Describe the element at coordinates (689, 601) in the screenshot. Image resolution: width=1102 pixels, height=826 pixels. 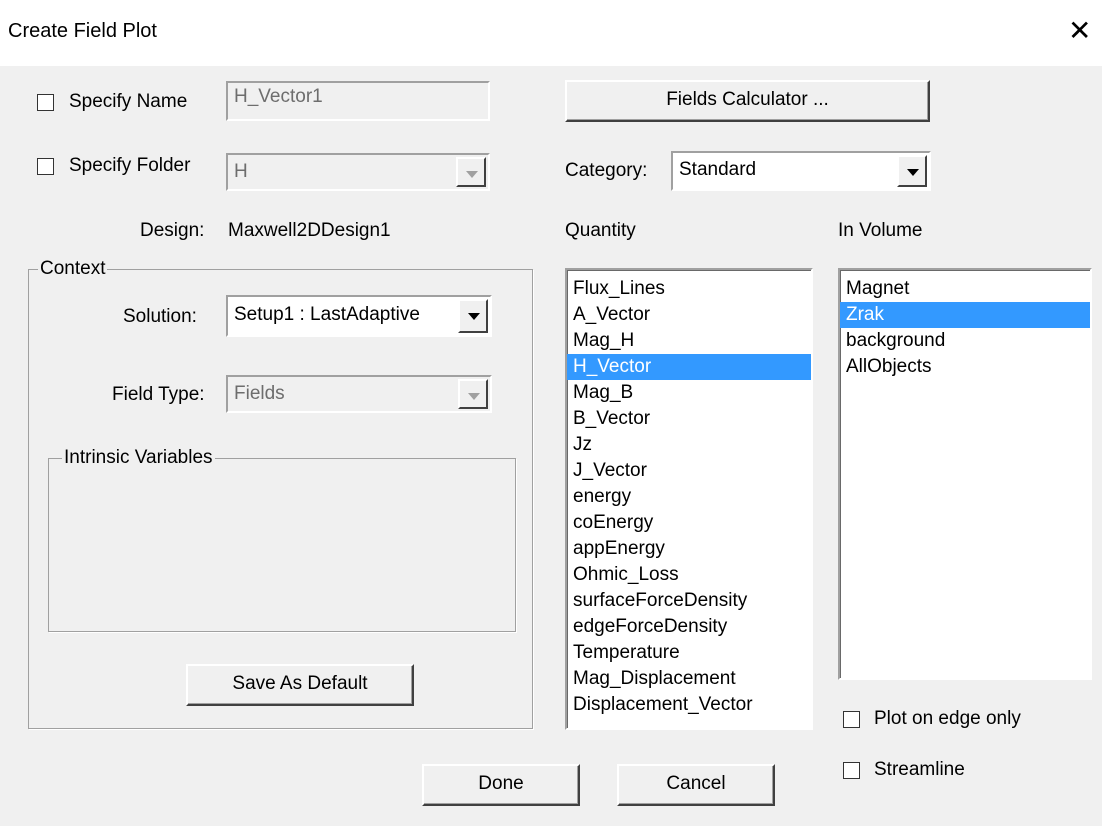
I see `list-item: surfaceForceDensity` at that location.